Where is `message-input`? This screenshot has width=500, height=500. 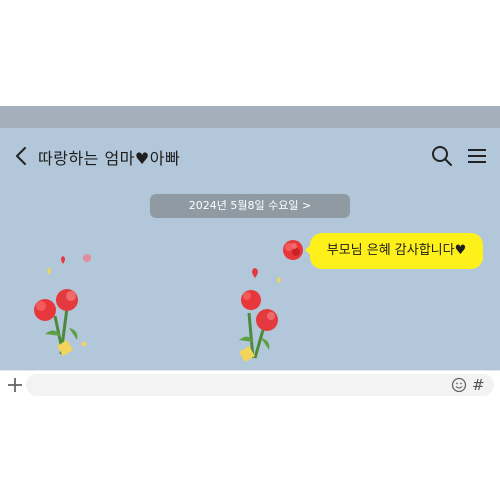
message-input is located at coordinates (260, 385).